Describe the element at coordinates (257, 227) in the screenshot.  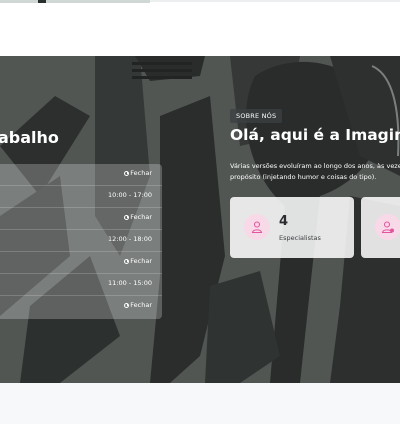
I see `person-icon` at that location.